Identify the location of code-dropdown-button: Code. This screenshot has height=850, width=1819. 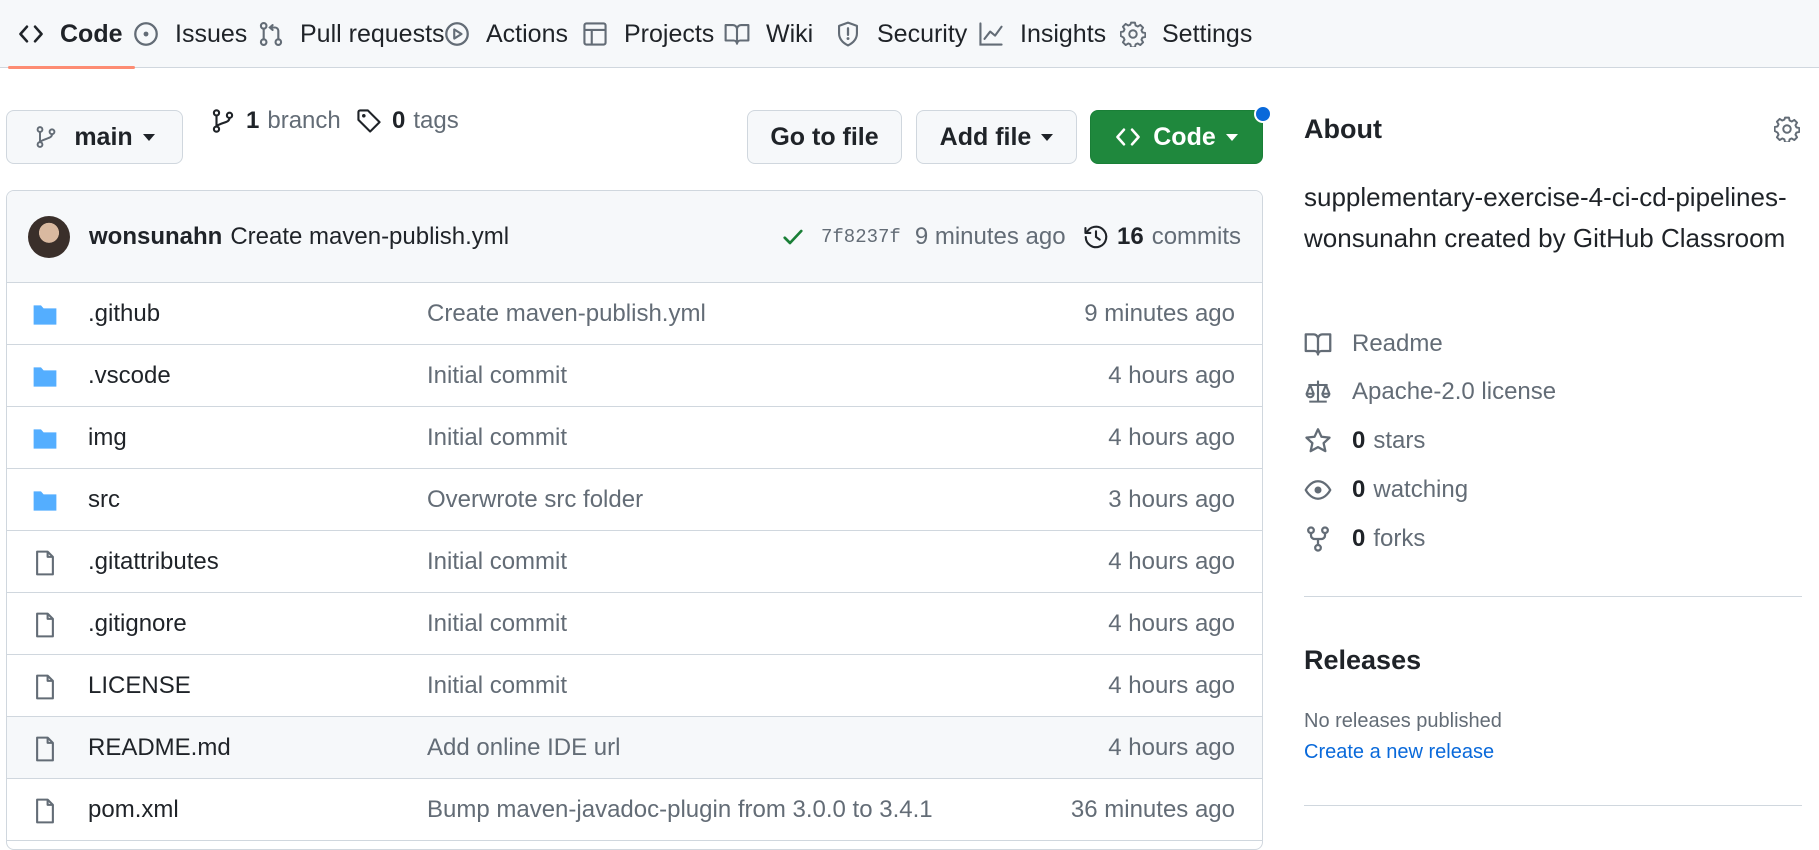
(1176, 137).